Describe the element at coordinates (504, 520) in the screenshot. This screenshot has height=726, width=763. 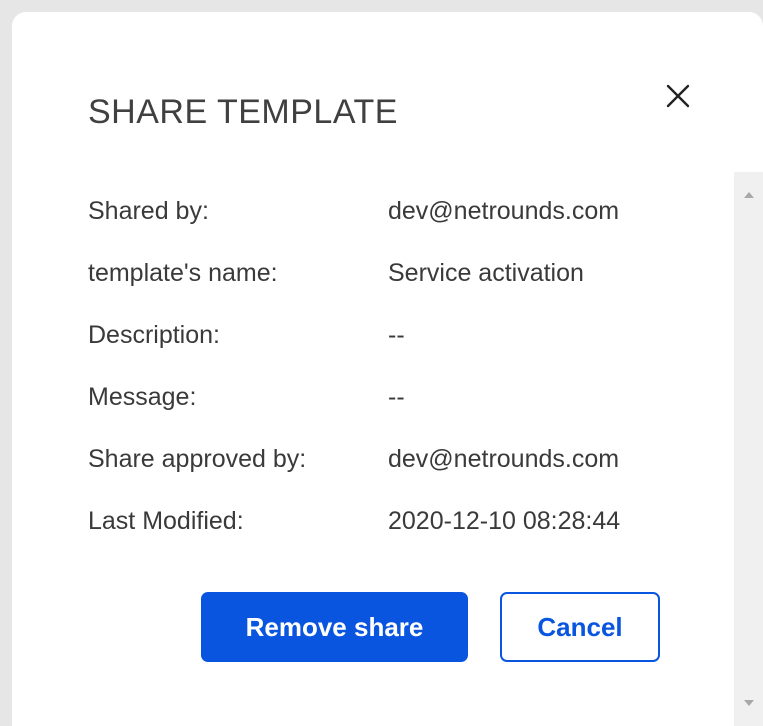
I see `last-modified-value: 2020-12-10 08:28:44` at that location.